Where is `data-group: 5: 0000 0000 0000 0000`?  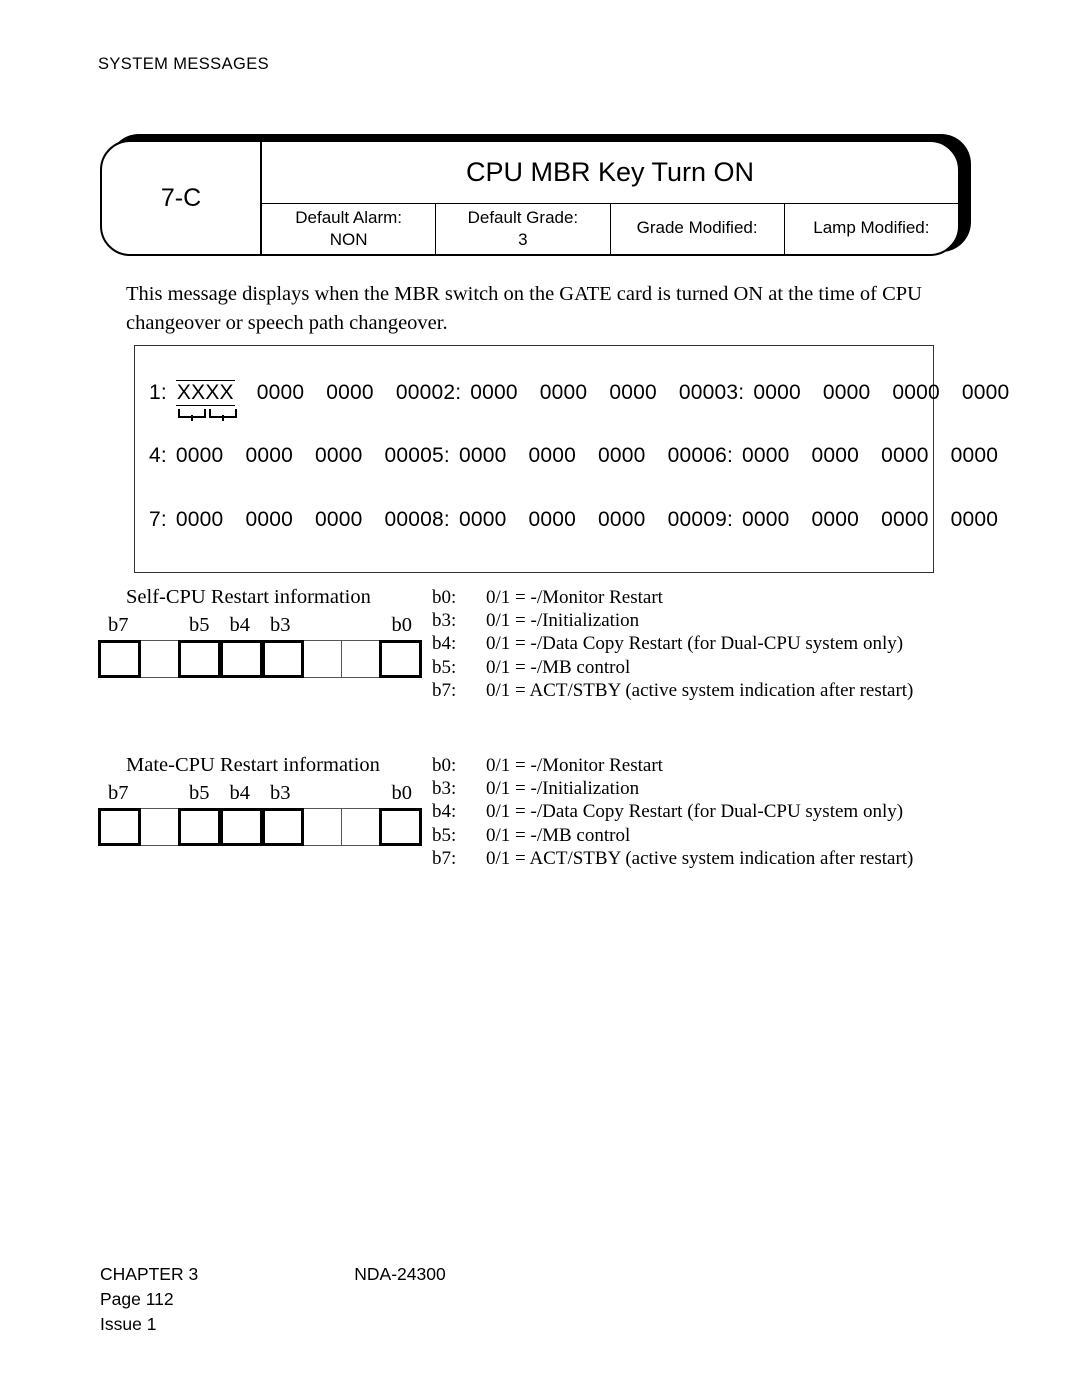
data-group: 5: 0000 0000 0000 0000 is located at coordinates (573, 456).